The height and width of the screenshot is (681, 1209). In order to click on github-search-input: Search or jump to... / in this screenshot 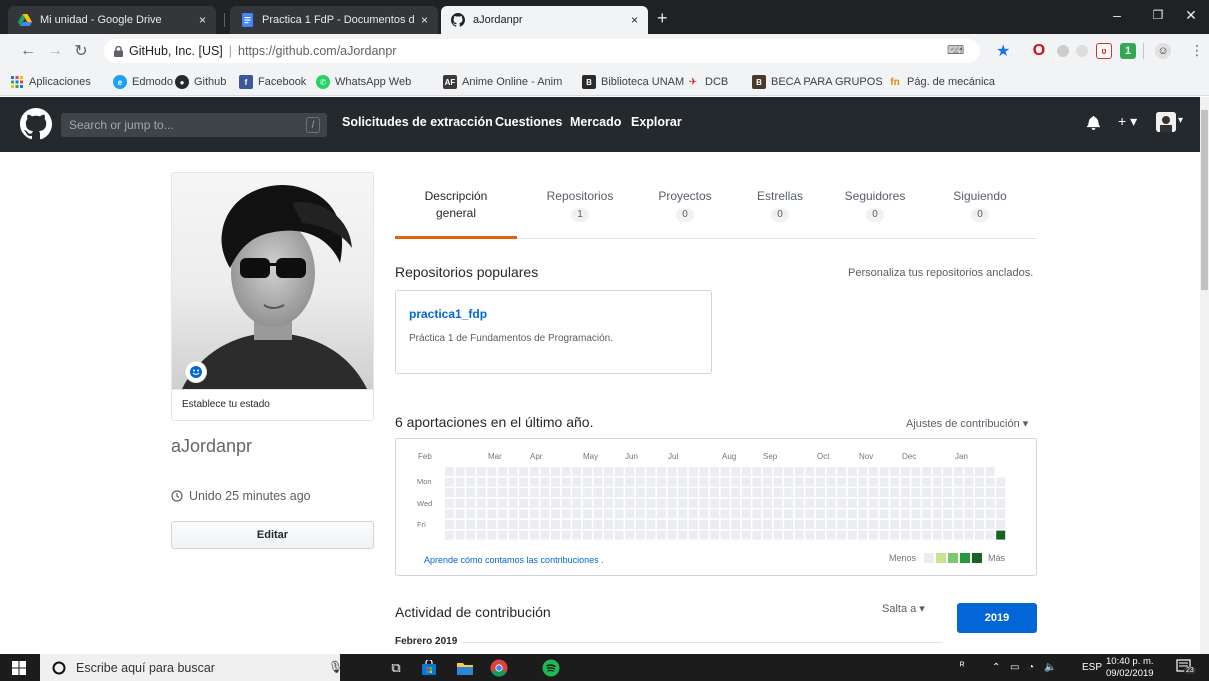, I will do `click(194, 125)`.